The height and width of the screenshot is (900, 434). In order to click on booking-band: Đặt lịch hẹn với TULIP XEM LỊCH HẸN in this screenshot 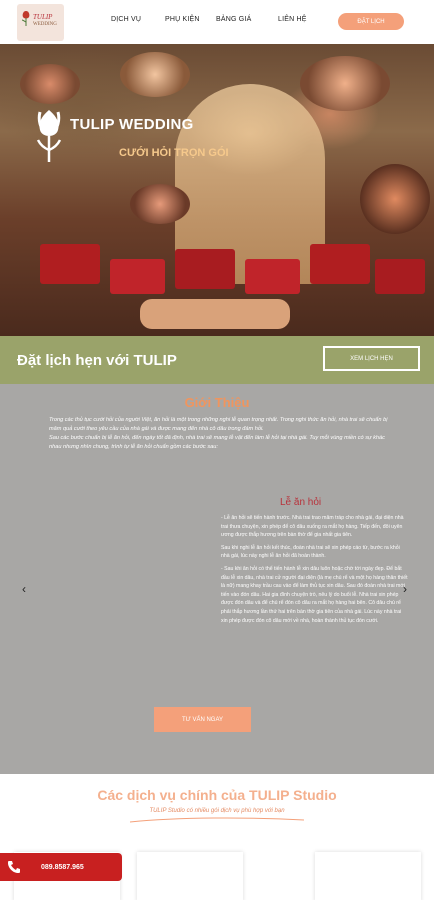, I will do `click(217, 360)`.